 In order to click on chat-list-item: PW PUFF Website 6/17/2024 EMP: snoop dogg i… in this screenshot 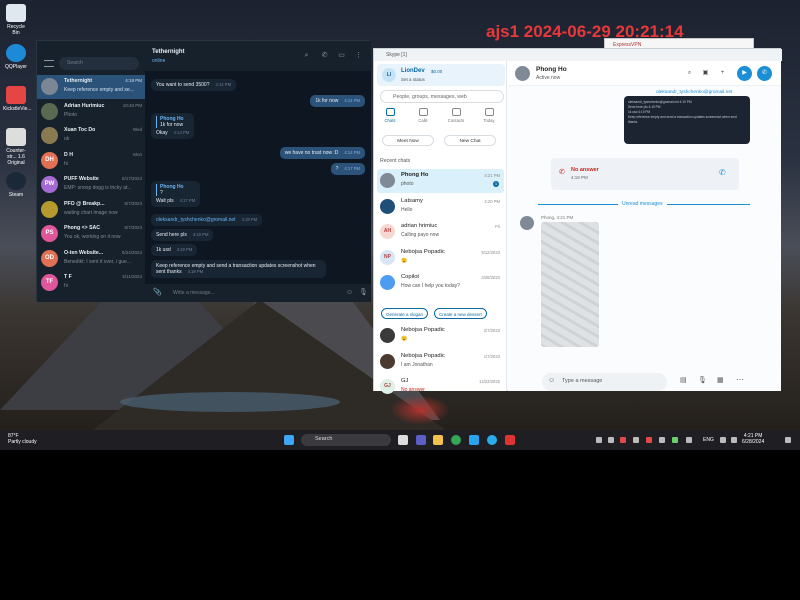, I will do `click(91, 185)`.